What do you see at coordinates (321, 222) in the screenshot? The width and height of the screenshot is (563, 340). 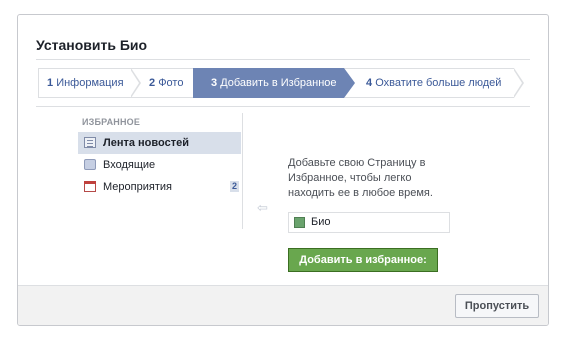 I see `page-name: Био` at bounding box center [321, 222].